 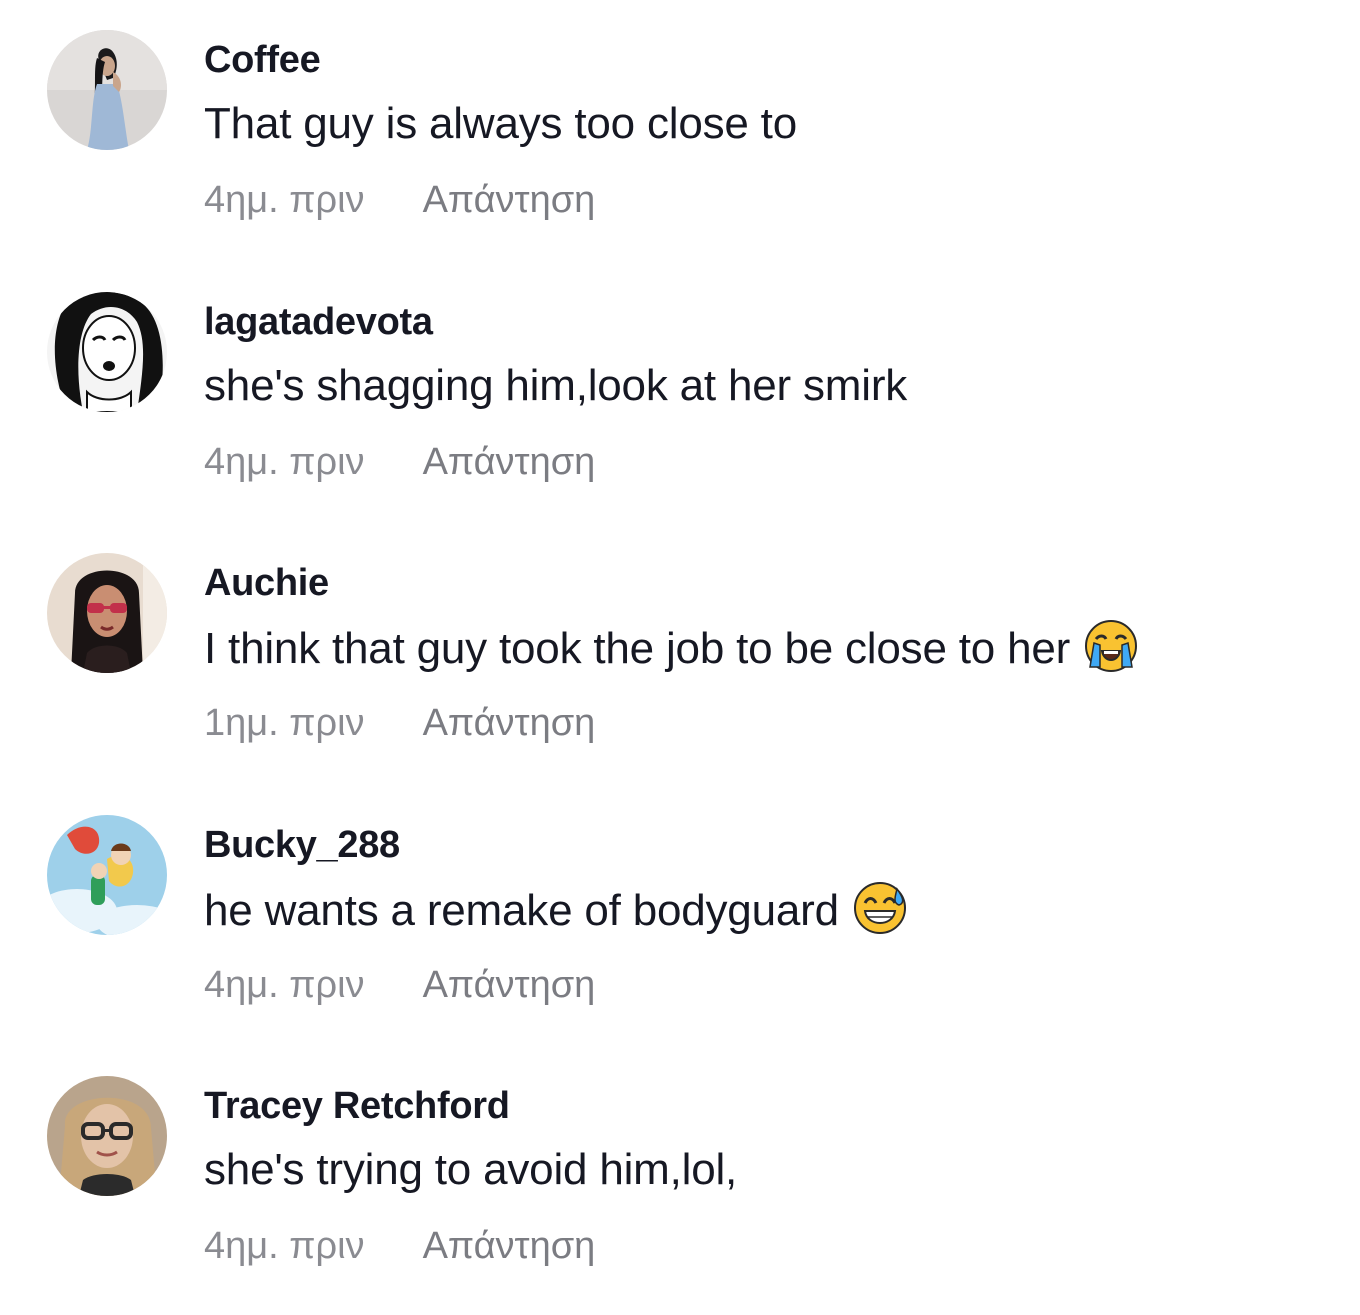 What do you see at coordinates (357, 1106) in the screenshot?
I see `comment-username: Tracey Retchford` at bounding box center [357, 1106].